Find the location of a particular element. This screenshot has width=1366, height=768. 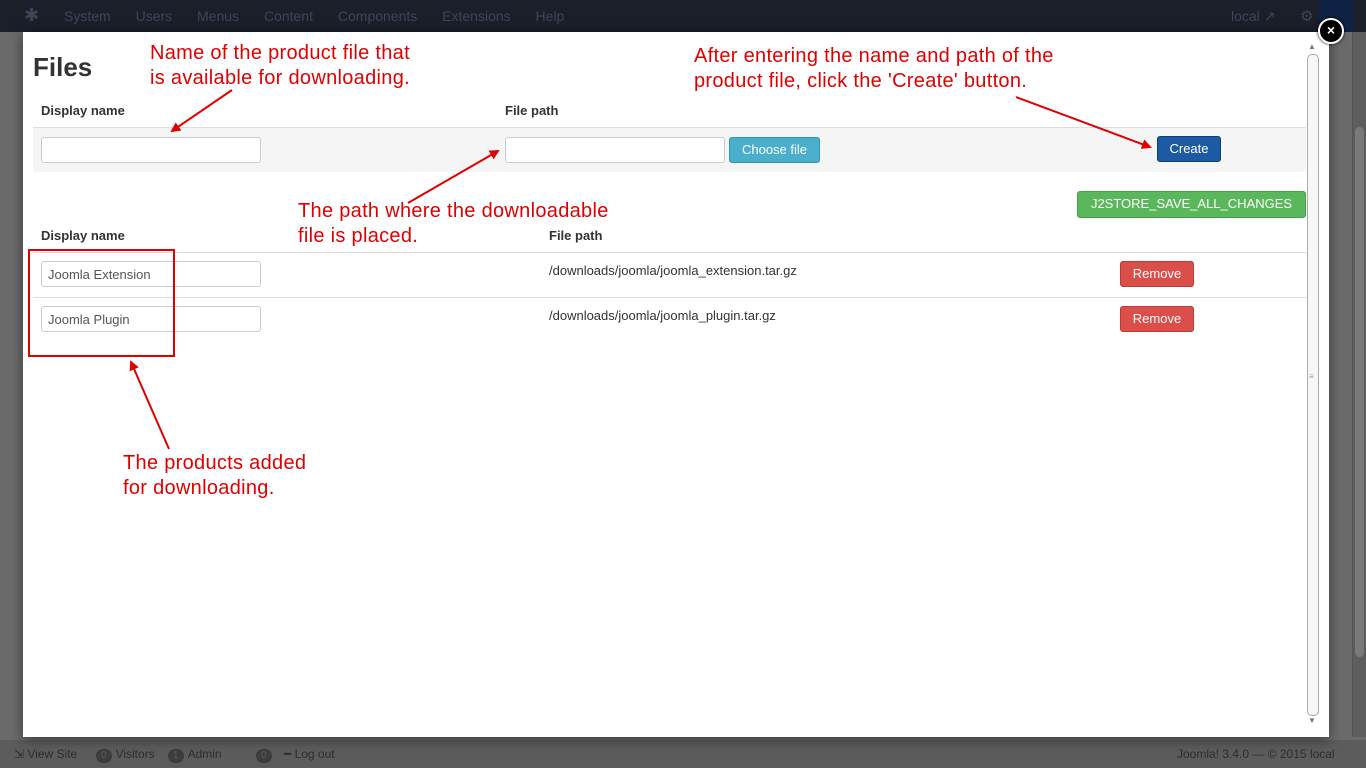

annotation-line: After entering the name and path of the is located at coordinates (874, 56).